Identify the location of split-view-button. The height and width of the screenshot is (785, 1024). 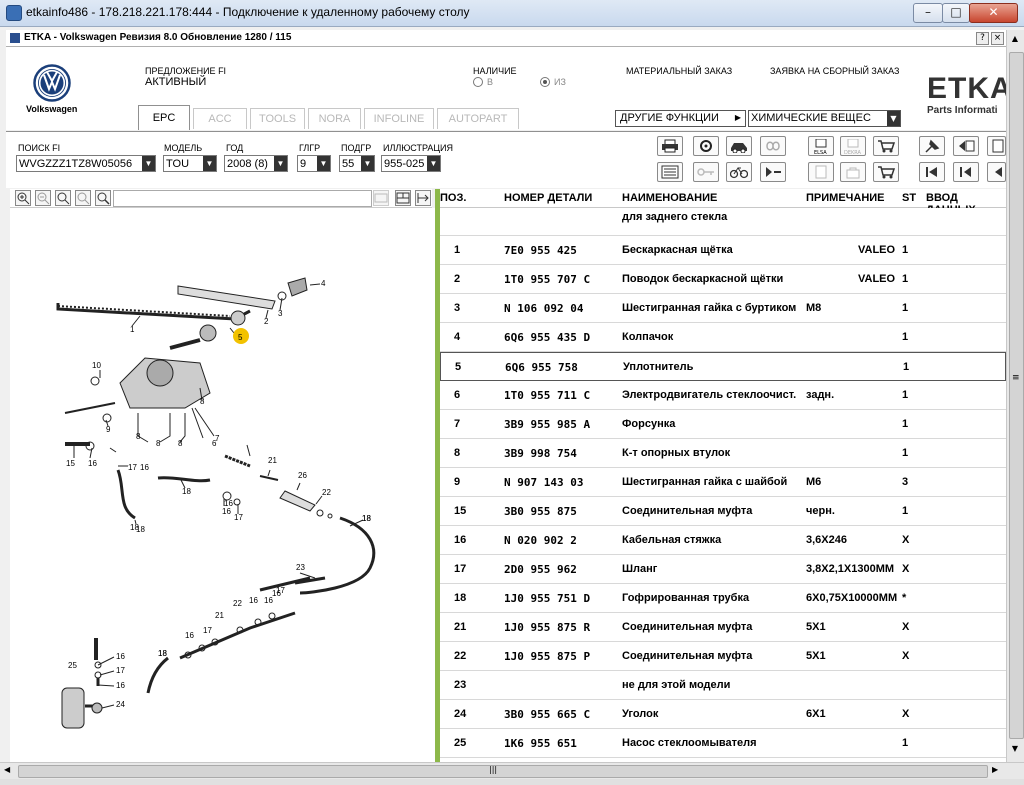
(403, 198).